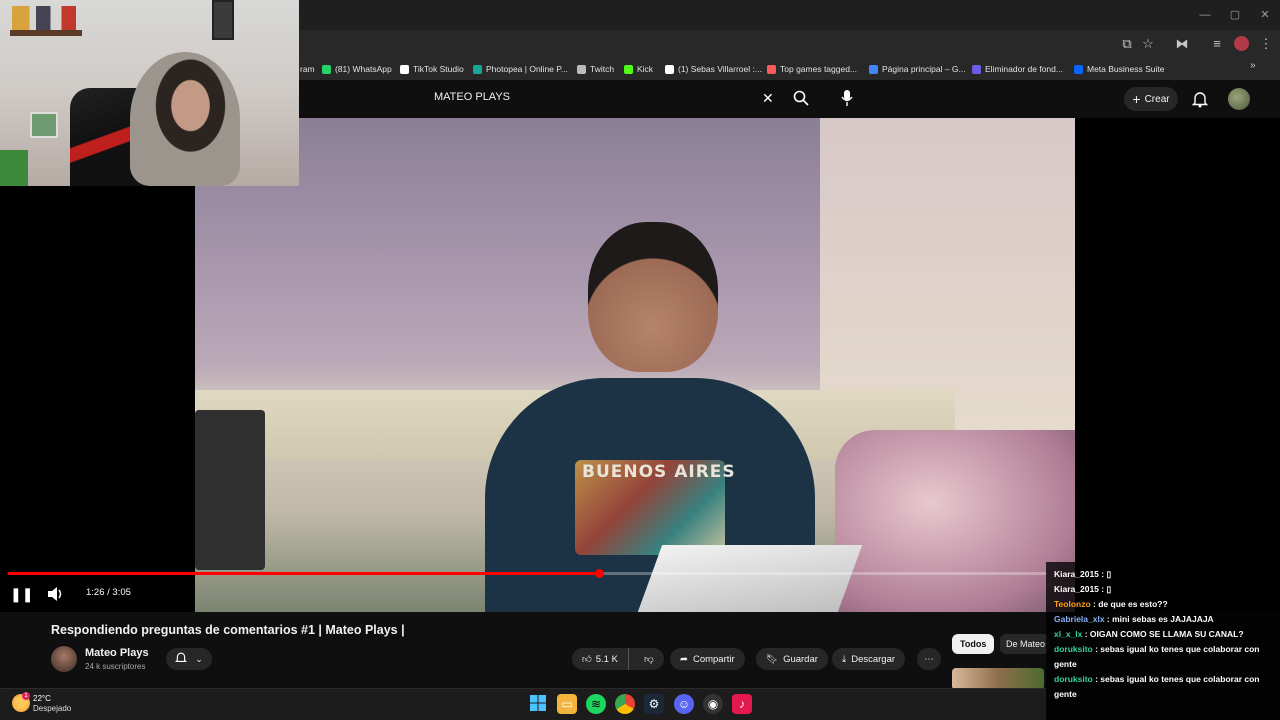 The width and height of the screenshot is (1280, 720). I want to click on channel-avatar, so click(64, 659).